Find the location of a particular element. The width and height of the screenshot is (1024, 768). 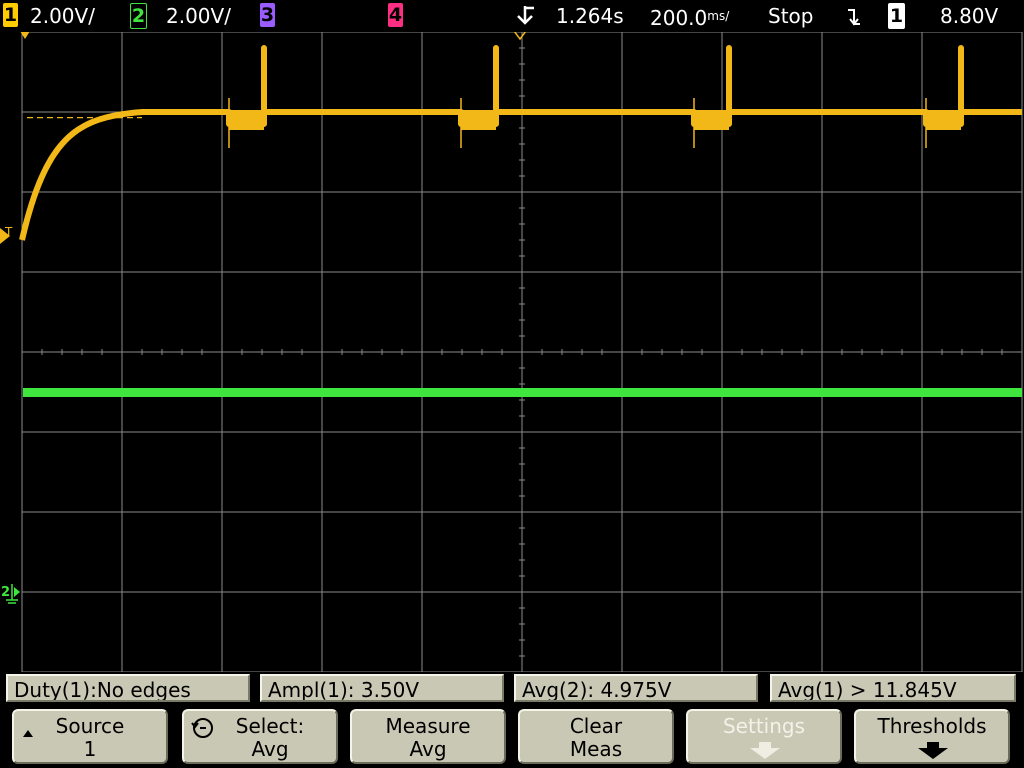

clear-meas-softkey: Clear Meas is located at coordinates (596, 736).